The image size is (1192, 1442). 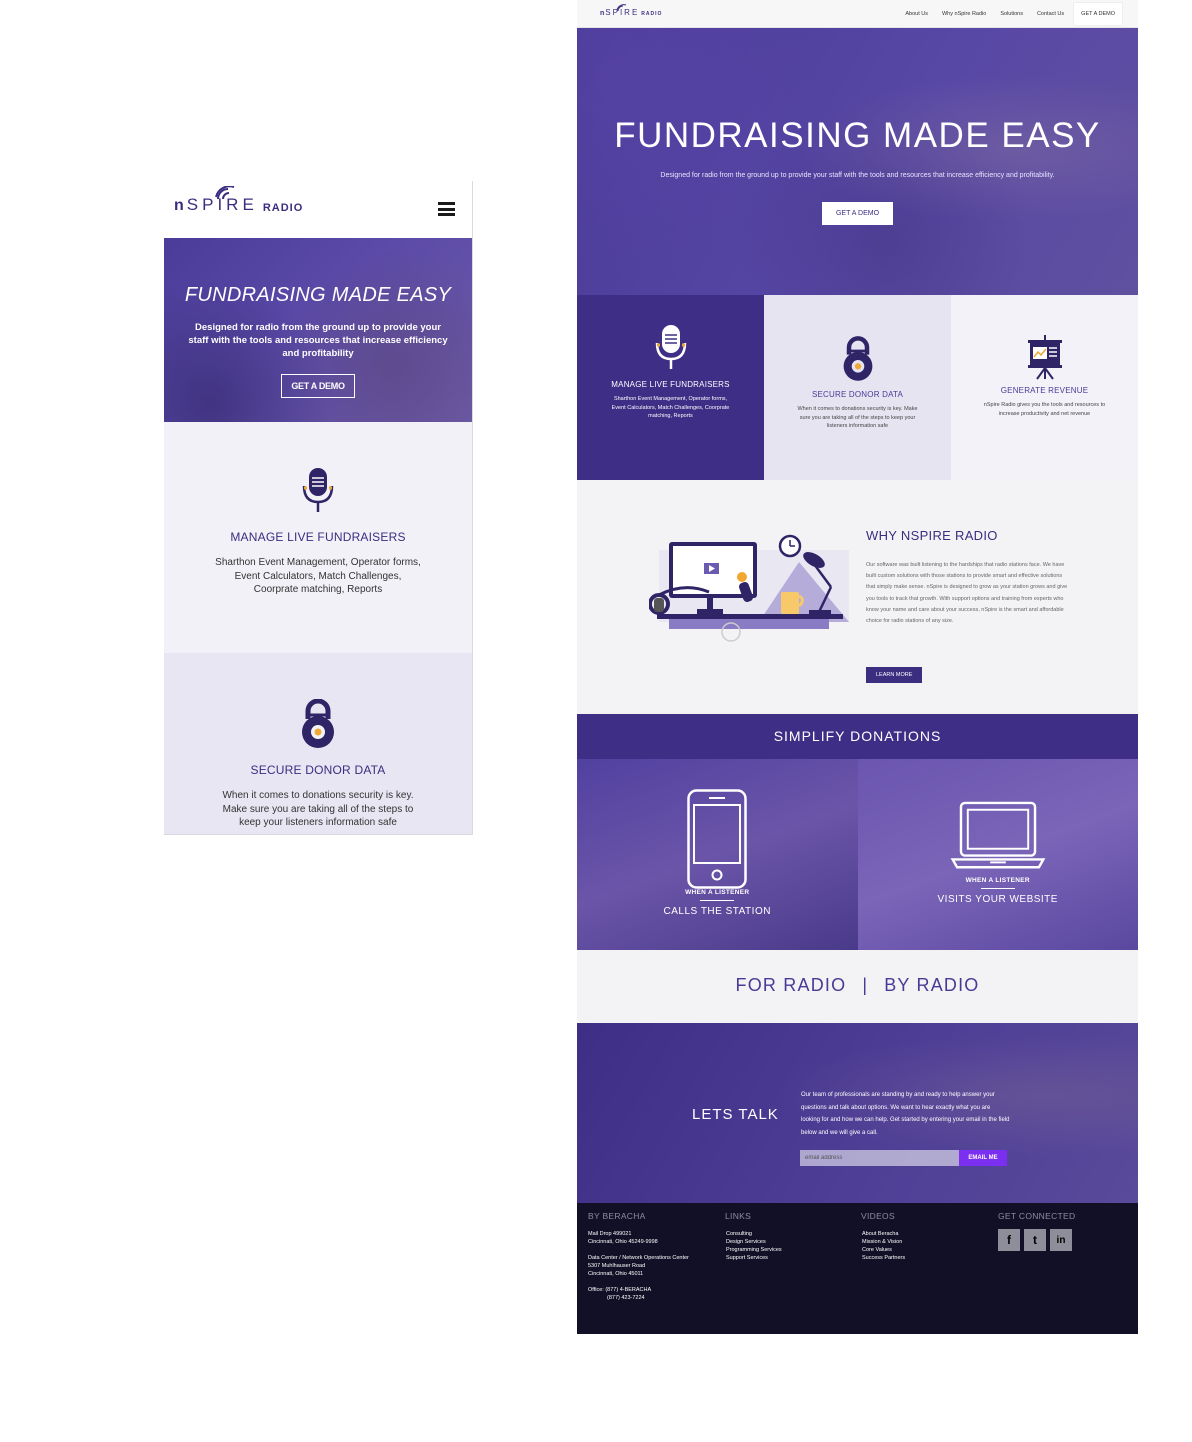 What do you see at coordinates (1037, 1216) in the screenshot?
I see `footer-heading: GET CONNECTED` at bounding box center [1037, 1216].